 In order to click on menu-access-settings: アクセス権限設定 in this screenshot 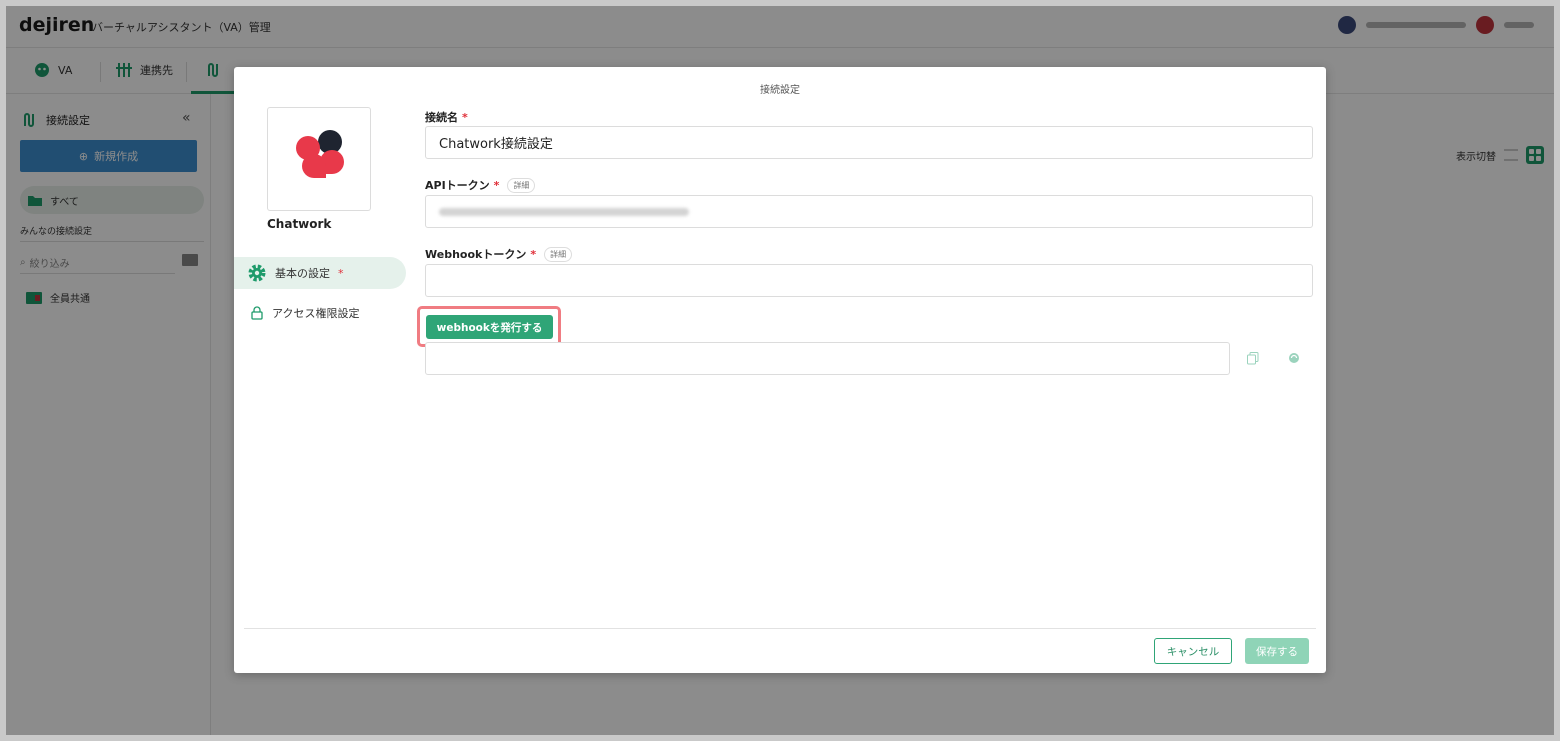, I will do `click(320, 313)`.